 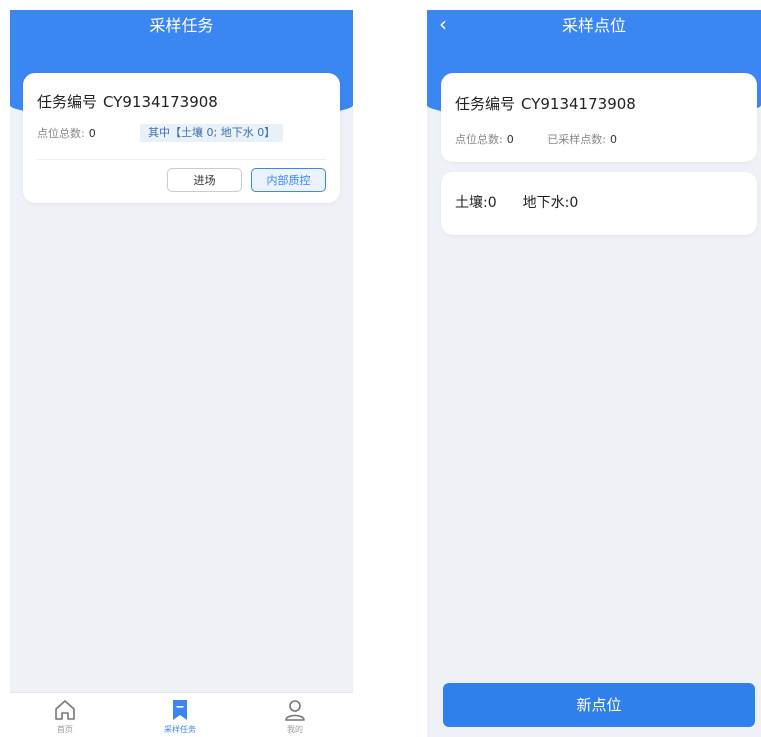 I want to click on point-total: 点位总数: 0, so click(x=66, y=133).